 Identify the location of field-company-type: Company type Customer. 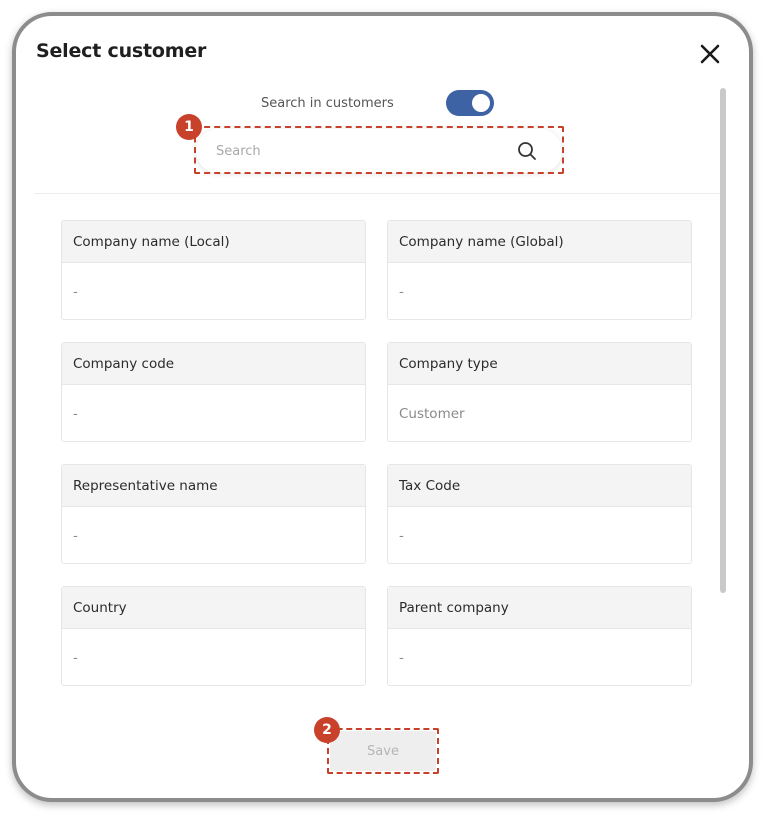
(539, 392).